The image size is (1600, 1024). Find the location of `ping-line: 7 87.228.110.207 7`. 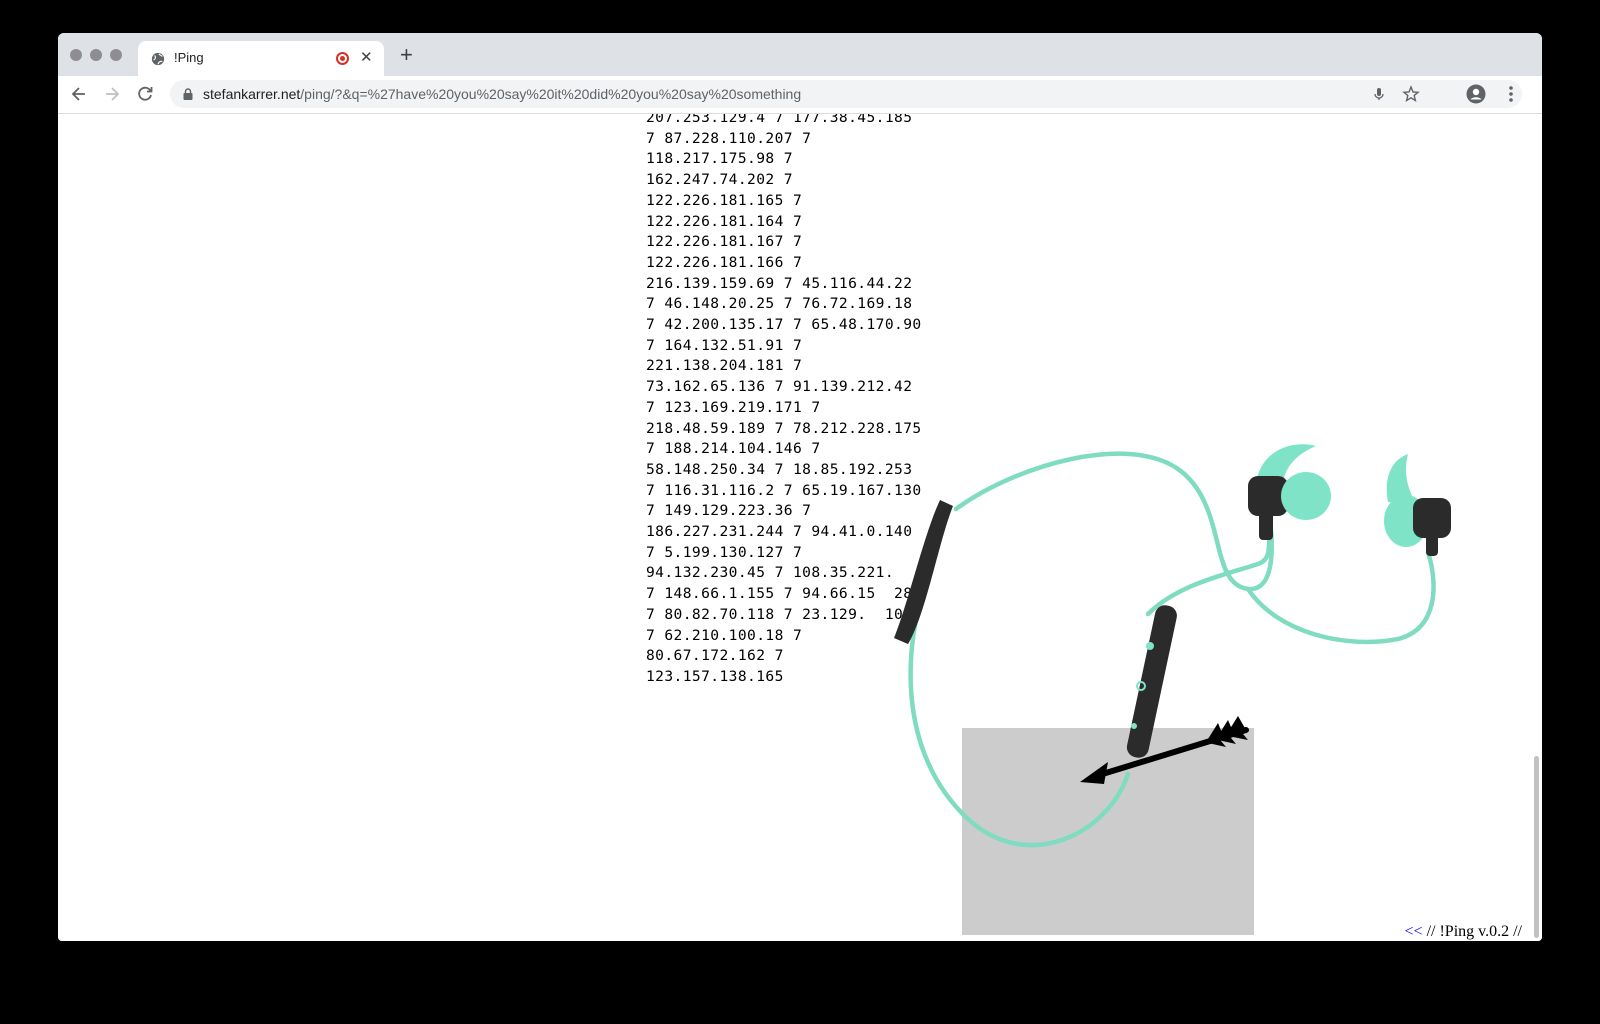

ping-line: 7 87.228.110.207 7 is located at coordinates (729, 138).